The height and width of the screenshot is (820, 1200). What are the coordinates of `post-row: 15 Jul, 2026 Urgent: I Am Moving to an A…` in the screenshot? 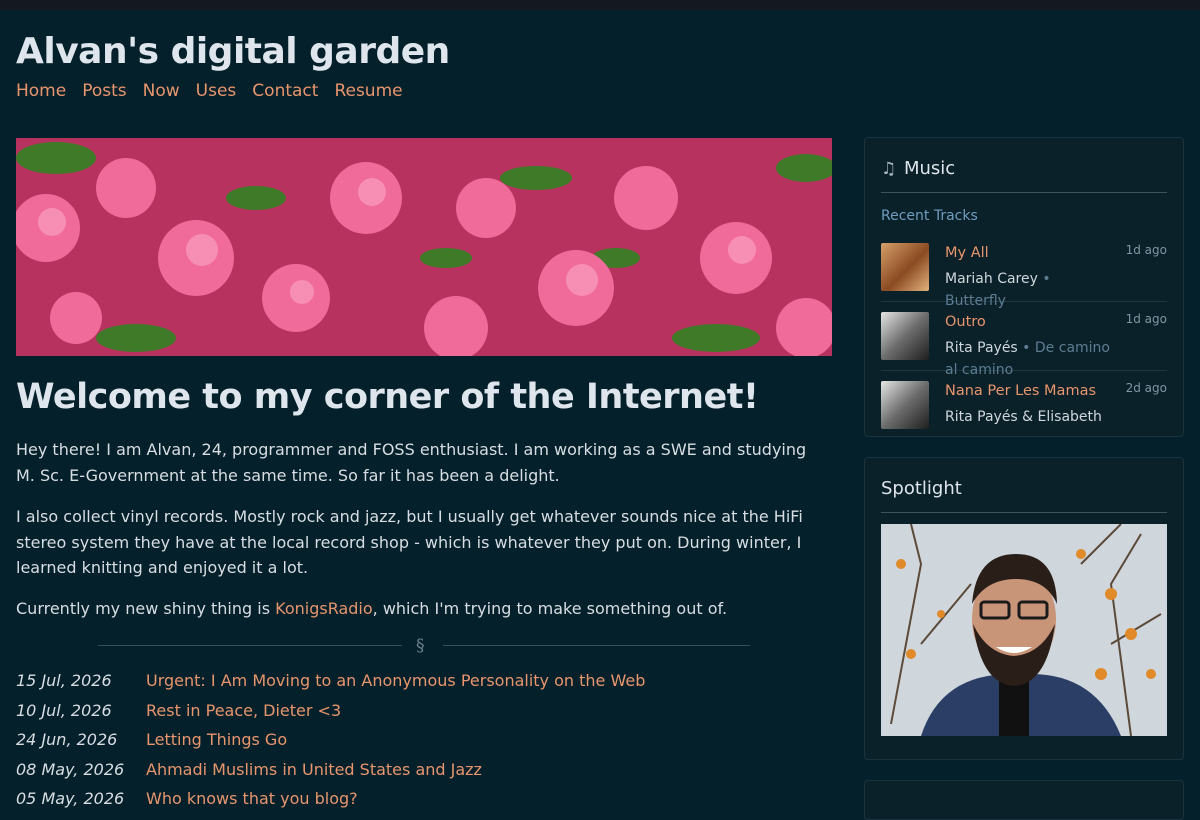 It's located at (426, 681).